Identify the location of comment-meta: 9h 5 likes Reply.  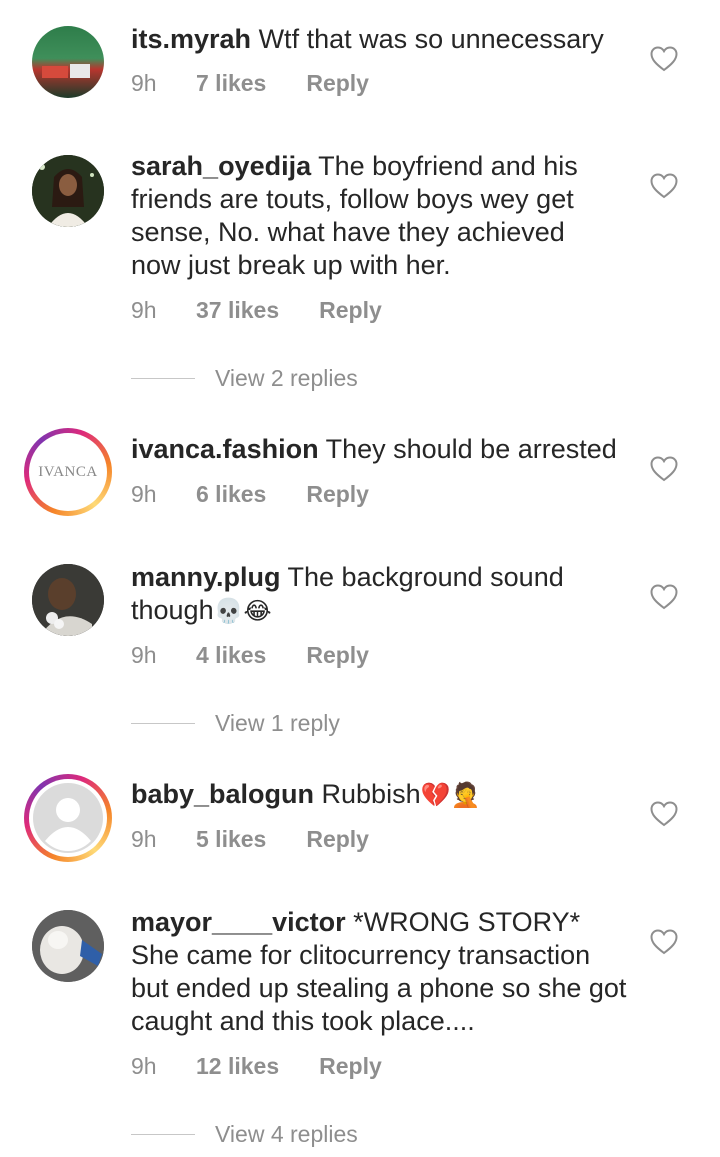
(250, 839).